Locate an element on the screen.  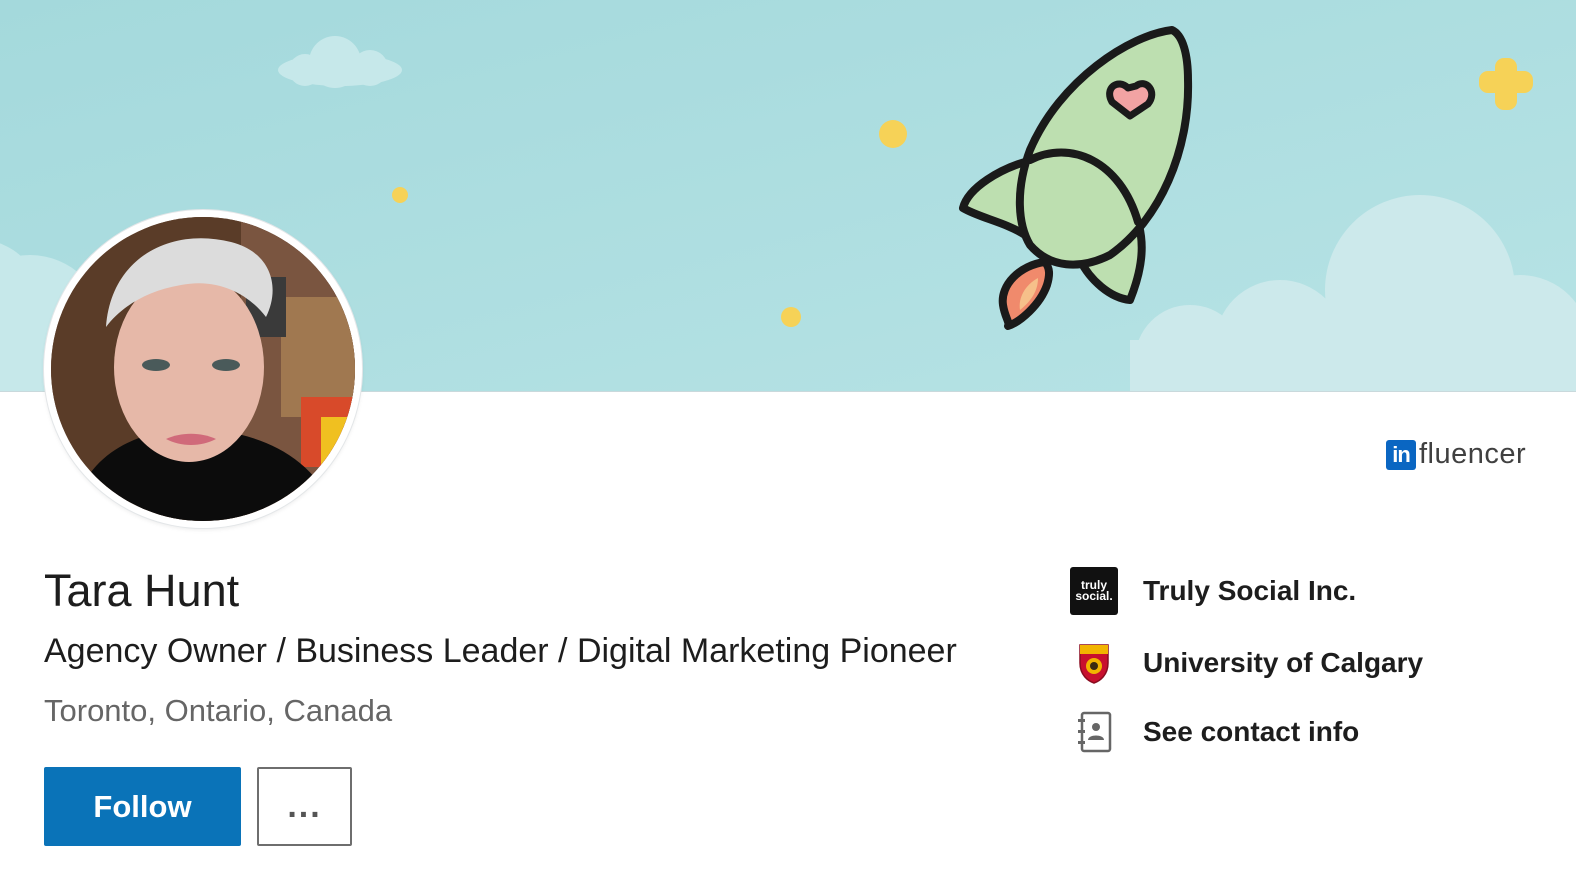
contact-info-link: See contact info is located at coordinates (1214, 732).